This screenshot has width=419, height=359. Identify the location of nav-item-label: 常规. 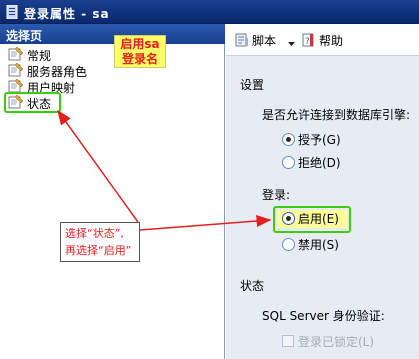
(39, 56).